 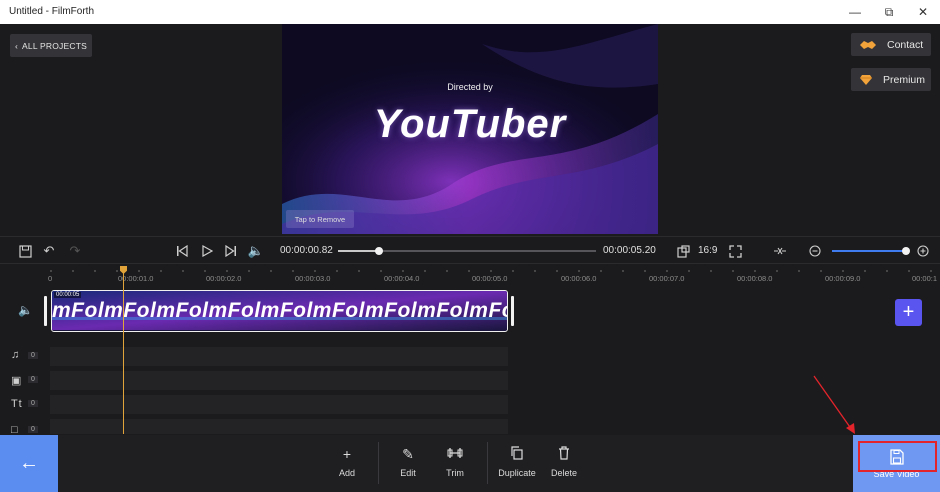 I want to click on fullscreen-icon, so click(x=735, y=251).